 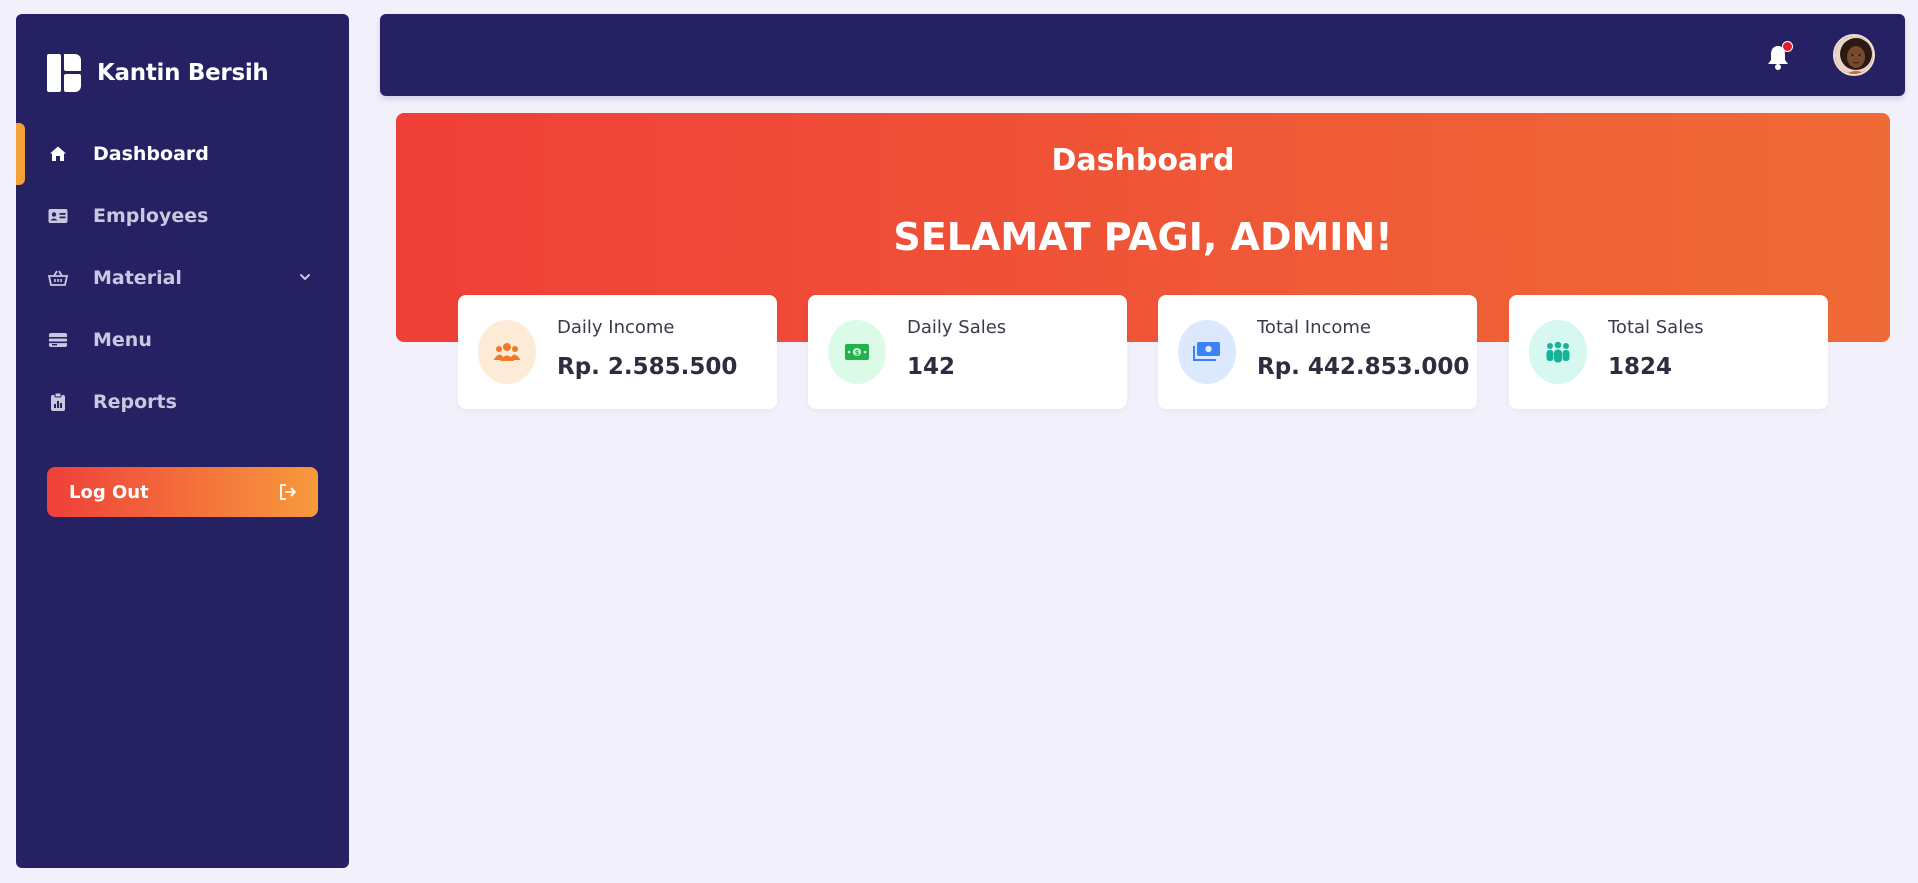 What do you see at coordinates (1668, 352) in the screenshot?
I see `stat-card-total-sales: Total Sales 1824` at bounding box center [1668, 352].